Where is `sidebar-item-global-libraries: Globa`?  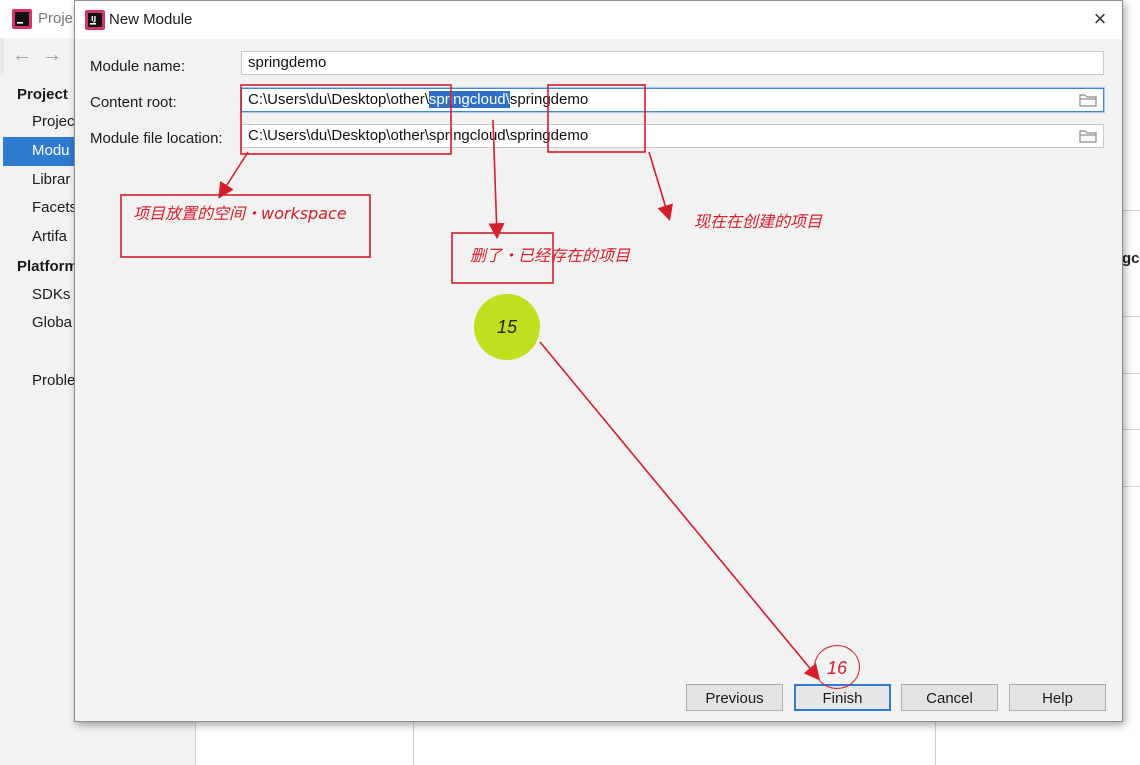
sidebar-item-global-libraries: Globa is located at coordinates (52, 322).